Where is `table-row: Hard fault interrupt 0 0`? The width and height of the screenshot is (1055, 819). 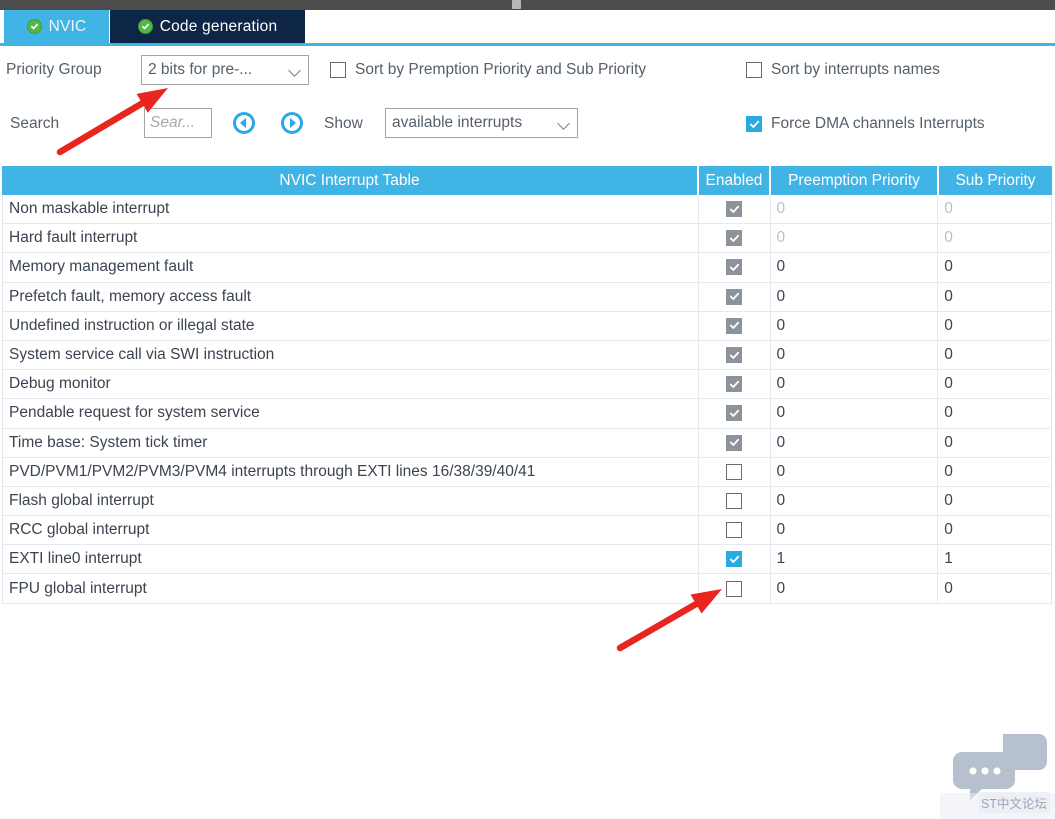
table-row: Hard fault interrupt 0 0 is located at coordinates (527, 239).